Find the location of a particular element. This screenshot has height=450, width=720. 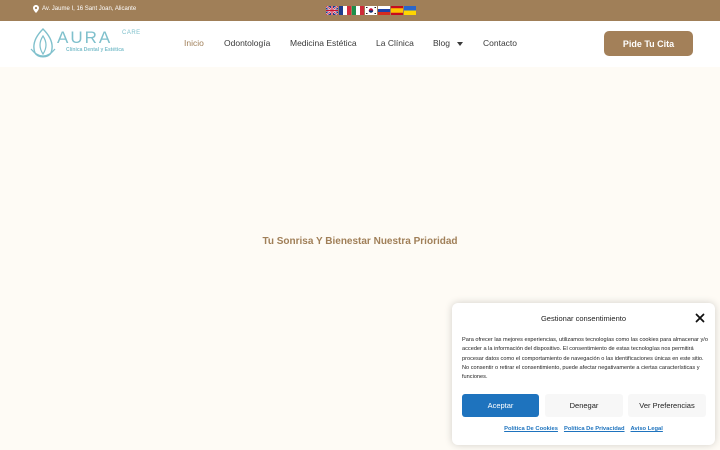

address-text: Av. Jaume I, 16 Sant Joan, Alicante is located at coordinates (89, 9).